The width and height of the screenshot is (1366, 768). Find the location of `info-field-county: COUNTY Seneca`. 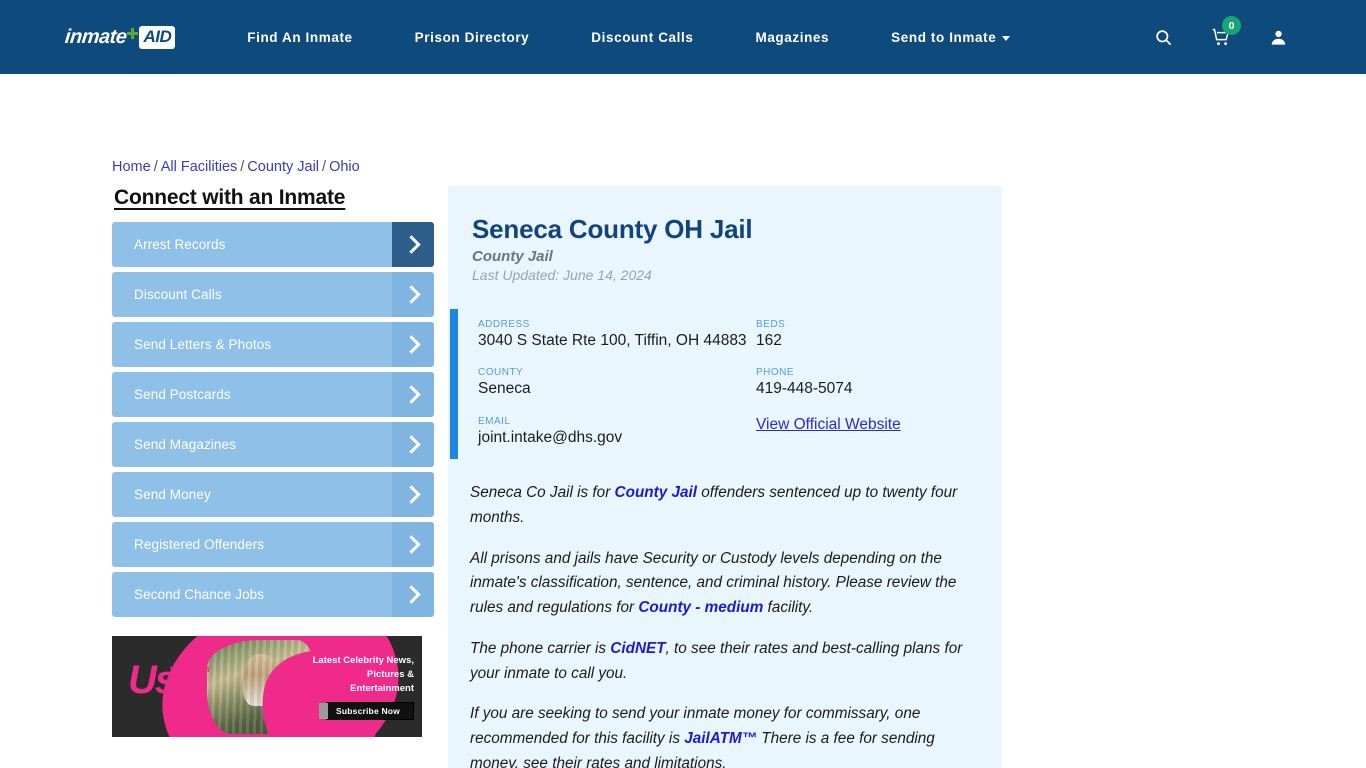

info-field-county: COUNTY Seneca is located at coordinates (617, 382).